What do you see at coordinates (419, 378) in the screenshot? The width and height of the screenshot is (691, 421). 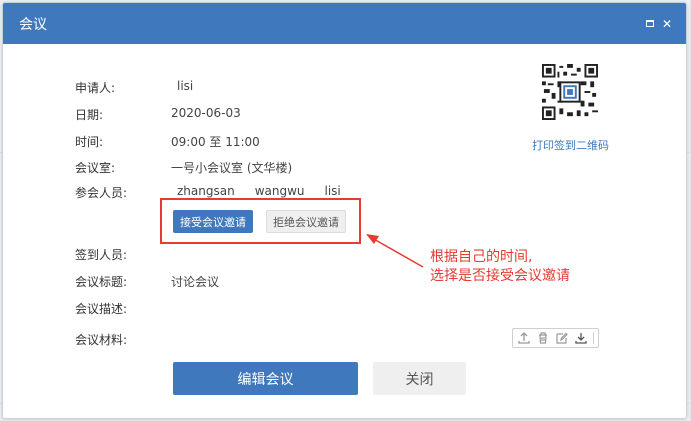 I see `close-button: 关闭` at bounding box center [419, 378].